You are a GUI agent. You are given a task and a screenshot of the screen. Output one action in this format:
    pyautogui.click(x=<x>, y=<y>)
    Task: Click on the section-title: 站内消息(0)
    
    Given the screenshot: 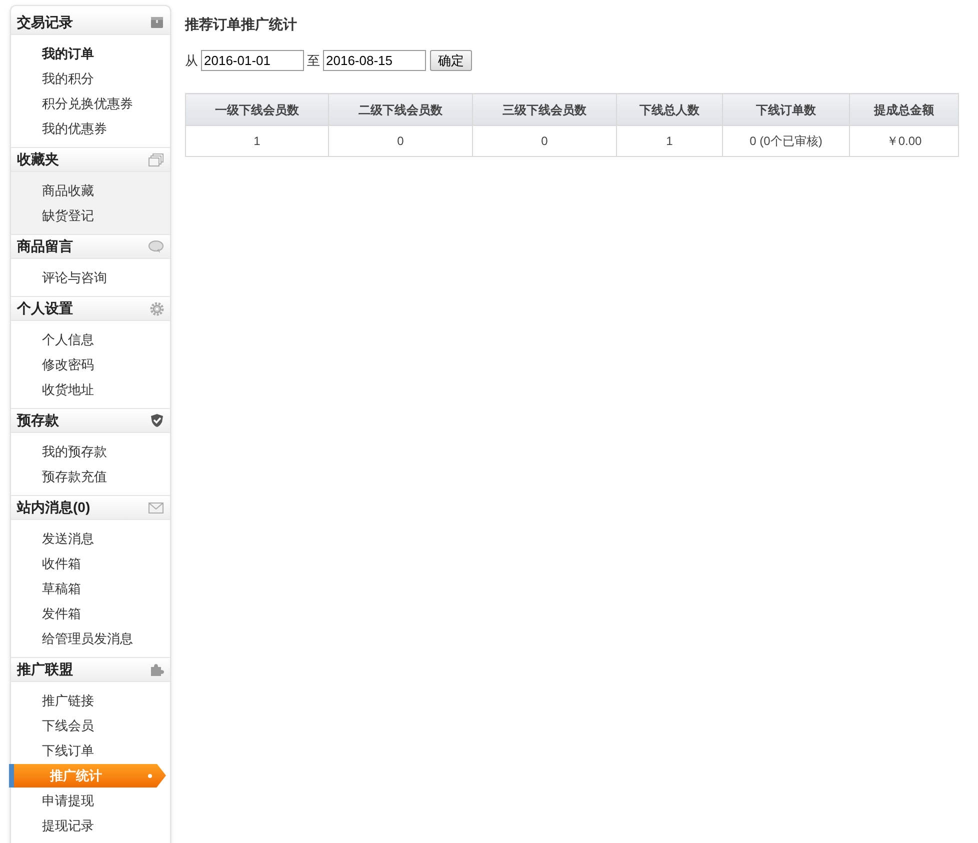 What is the action you would take?
    pyautogui.click(x=53, y=507)
    